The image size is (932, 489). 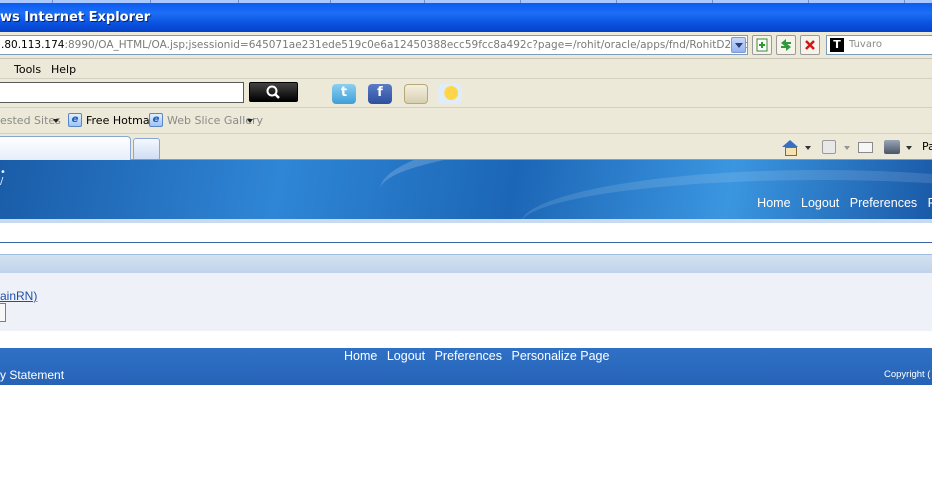 I want to click on global-link-preferences: Preferences, so click(x=883, y=203).